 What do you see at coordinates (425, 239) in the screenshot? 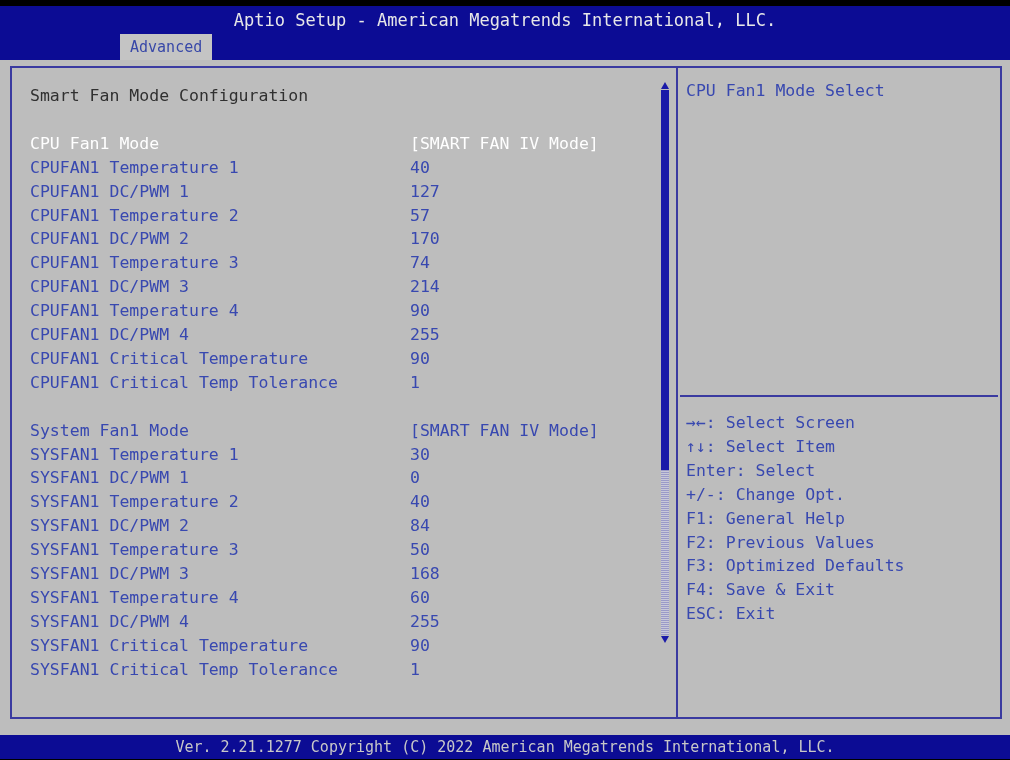
I see `setting-value: 170` at bounding box center [425, 239].